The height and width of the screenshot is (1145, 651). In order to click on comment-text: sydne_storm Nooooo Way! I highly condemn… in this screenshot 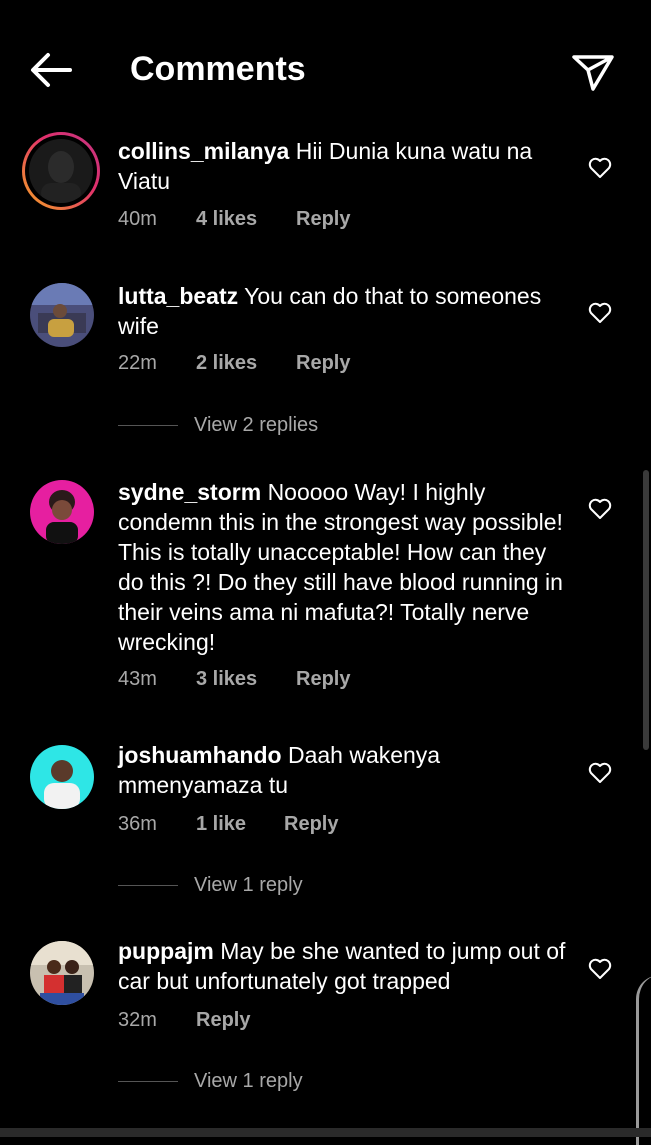, I will do `click(343, 567)`.